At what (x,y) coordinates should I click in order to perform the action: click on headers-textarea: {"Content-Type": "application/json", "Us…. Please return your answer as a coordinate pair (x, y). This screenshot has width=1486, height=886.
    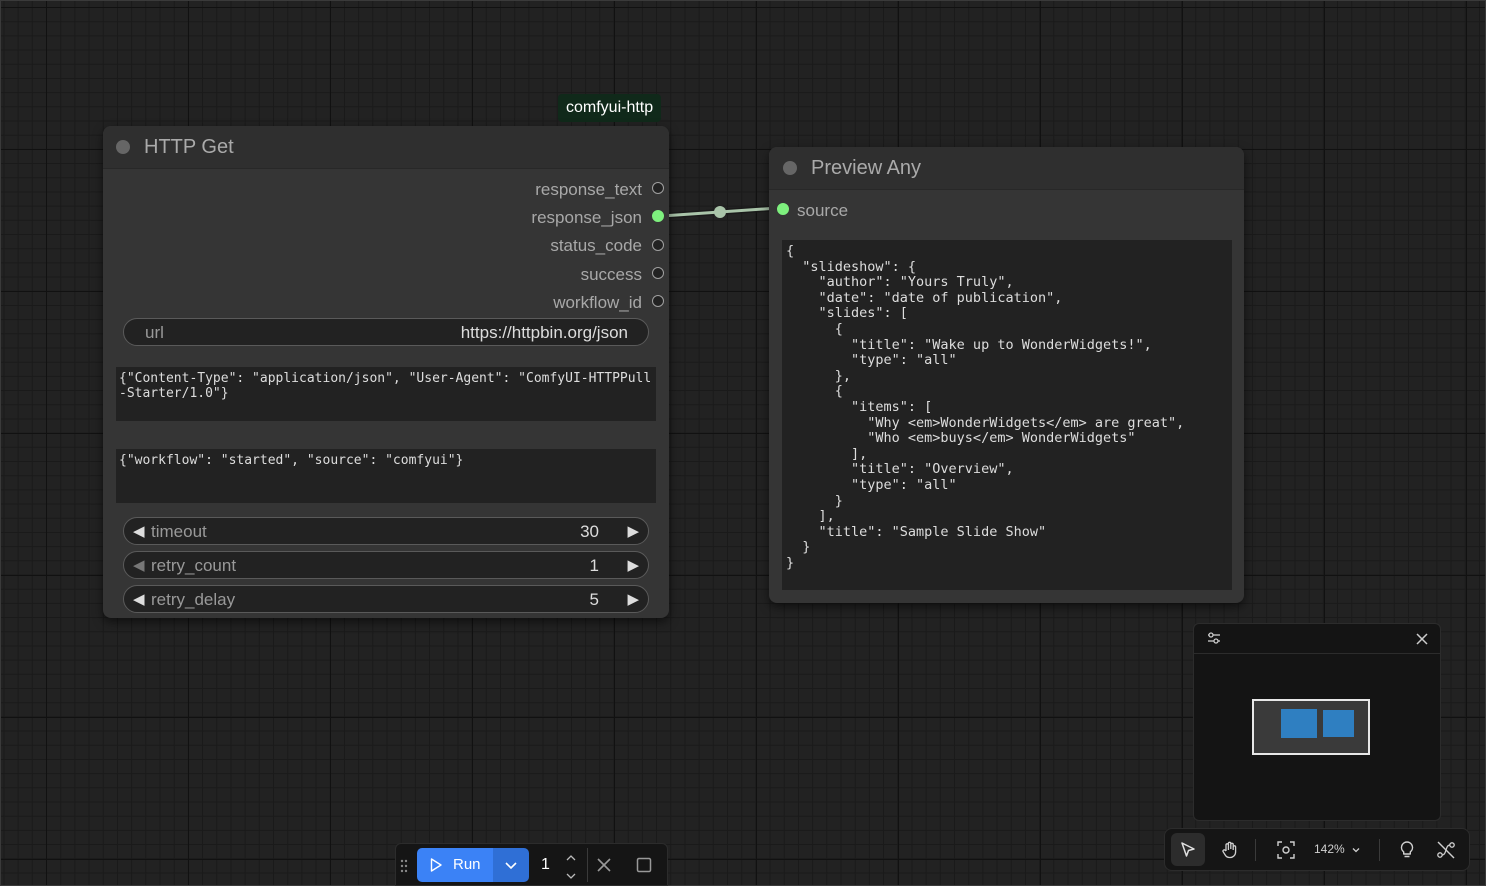
    Looking at the image, I should click on (386, 394).